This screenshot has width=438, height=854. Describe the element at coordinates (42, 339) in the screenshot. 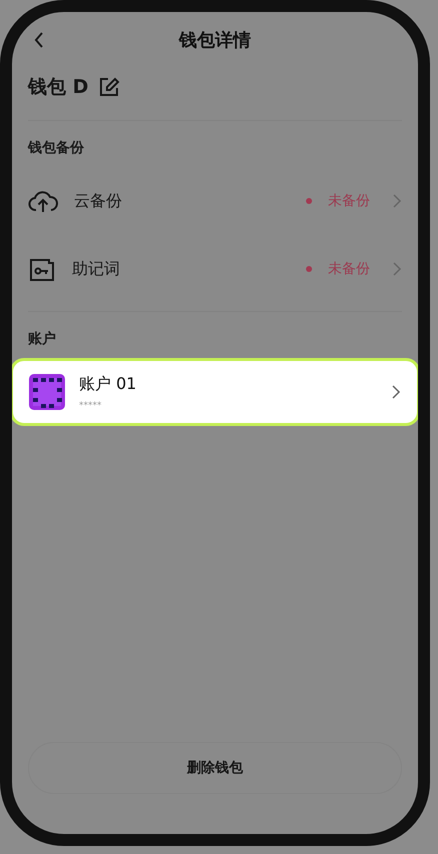

I see `section-title: 账户` at that location.